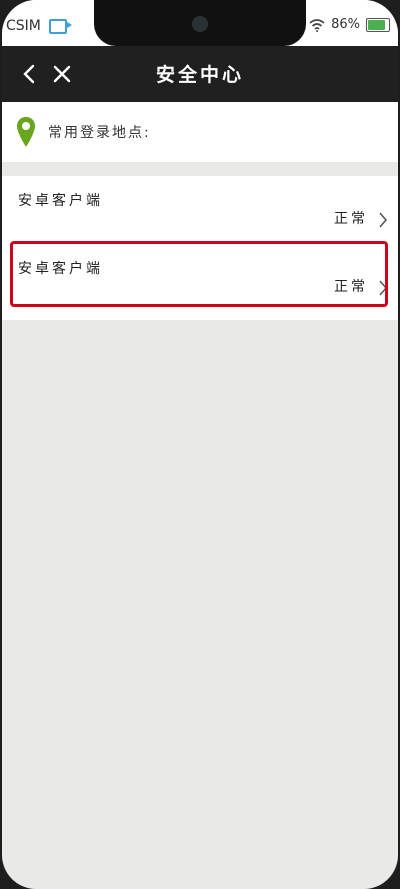 The width and height of the screenshot is (400, 889). I want to click on battery-fill, so click(376, 24).